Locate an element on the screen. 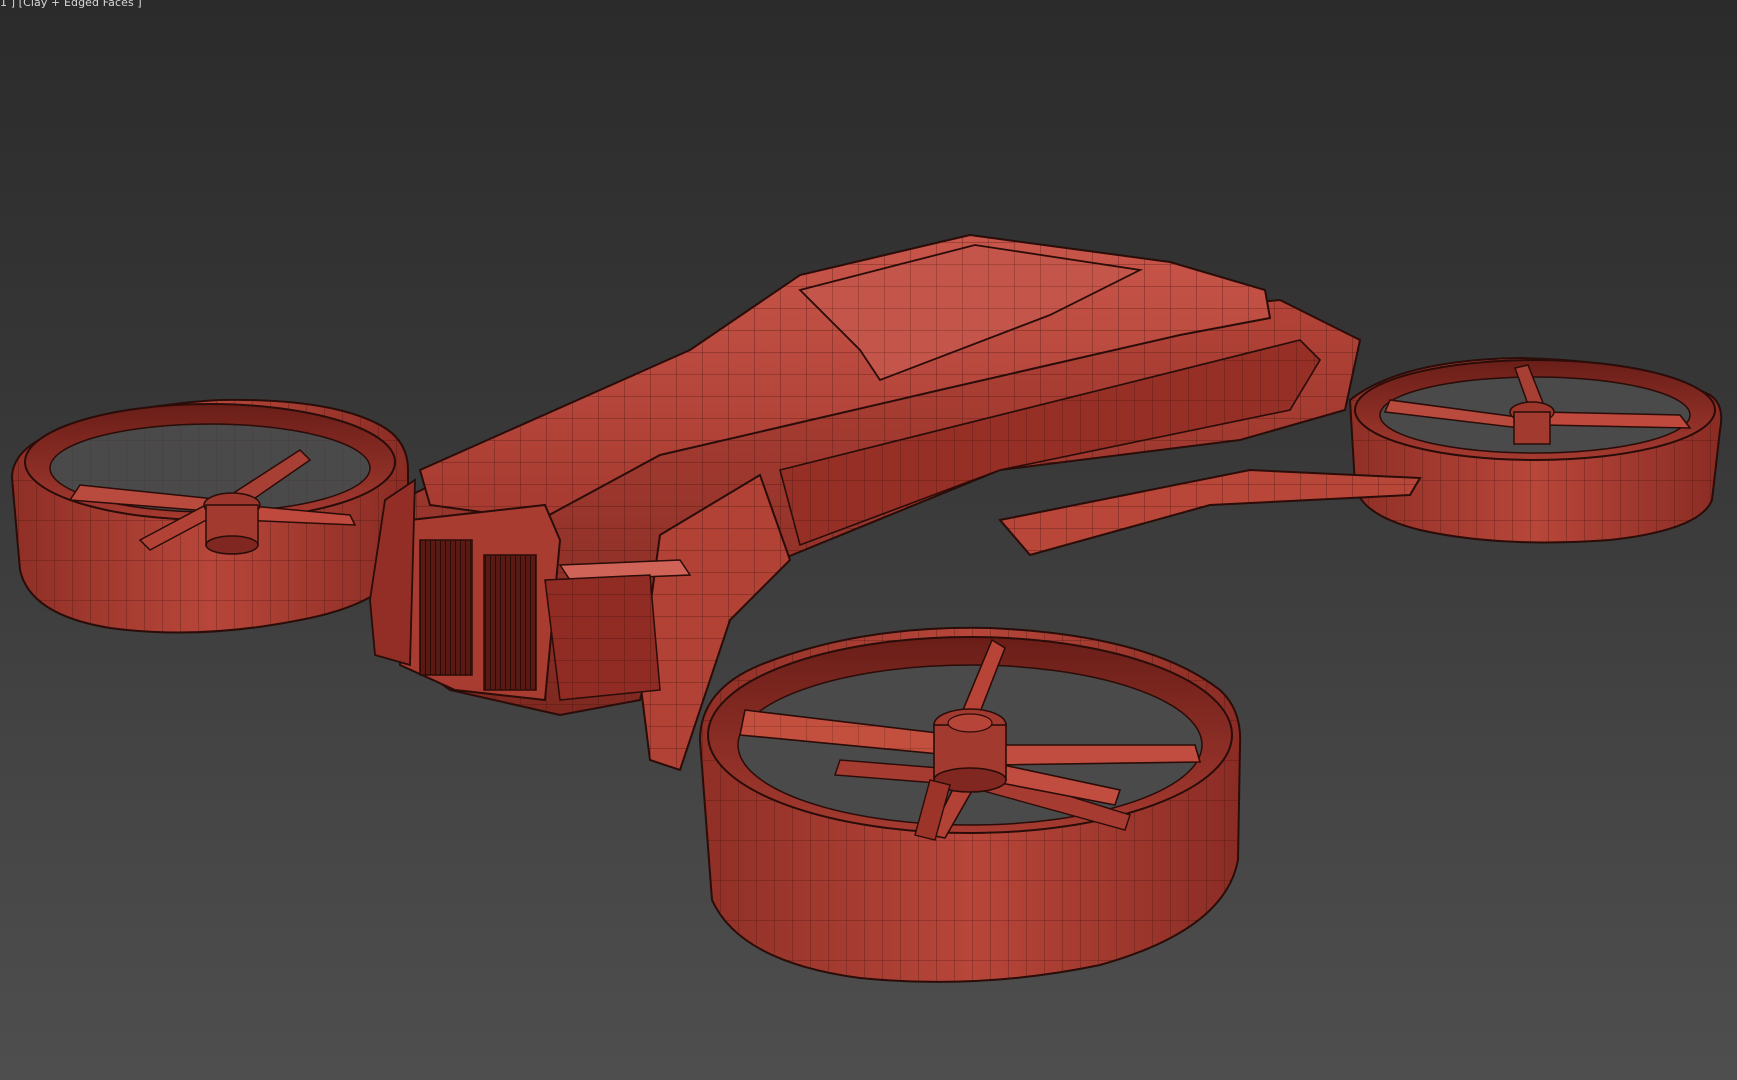 This screenshot has height=1080, width=1737. rotor-right is located at coordinates (1535, 450).